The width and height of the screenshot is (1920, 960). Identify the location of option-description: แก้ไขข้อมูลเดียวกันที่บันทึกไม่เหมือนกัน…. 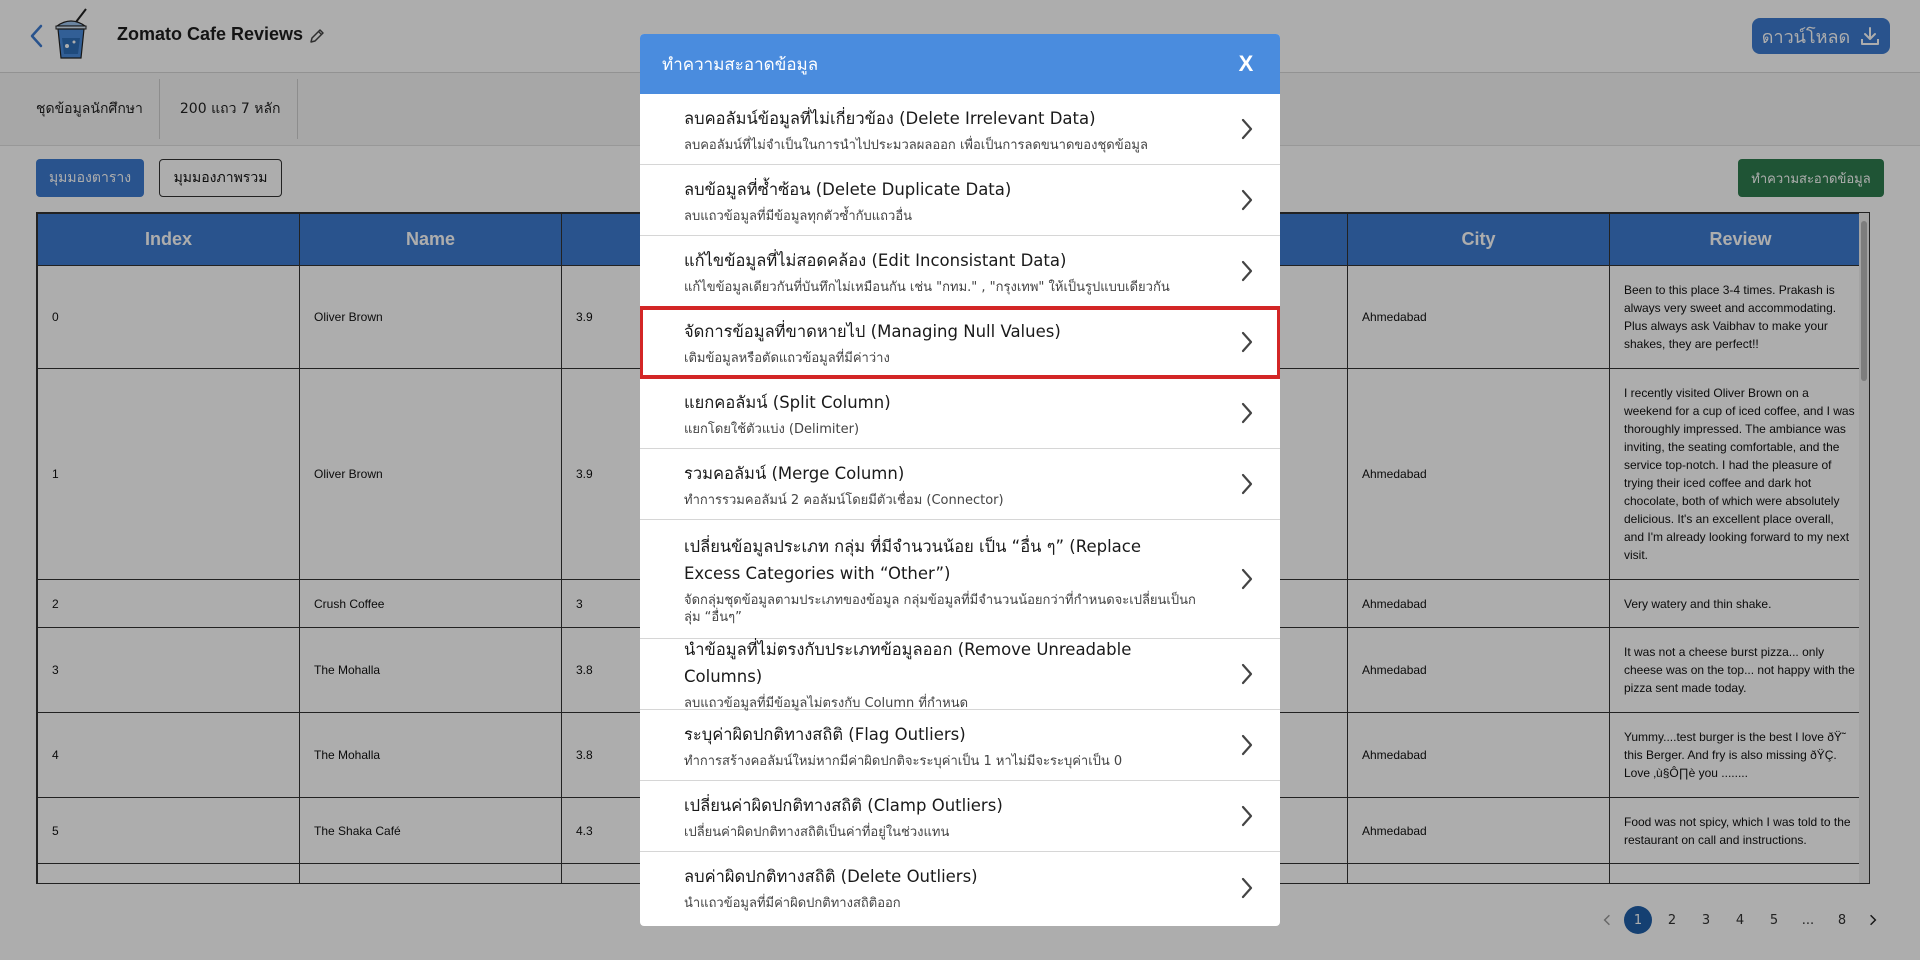
(927, 287).